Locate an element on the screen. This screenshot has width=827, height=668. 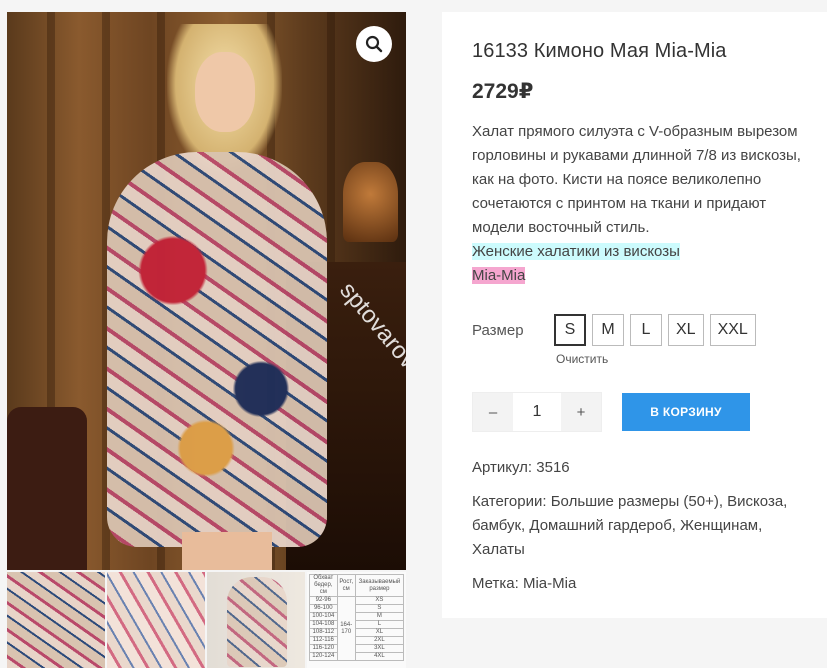
add-to-cart-button: В КОРЗИНУ is located at coordinates (686, 412).